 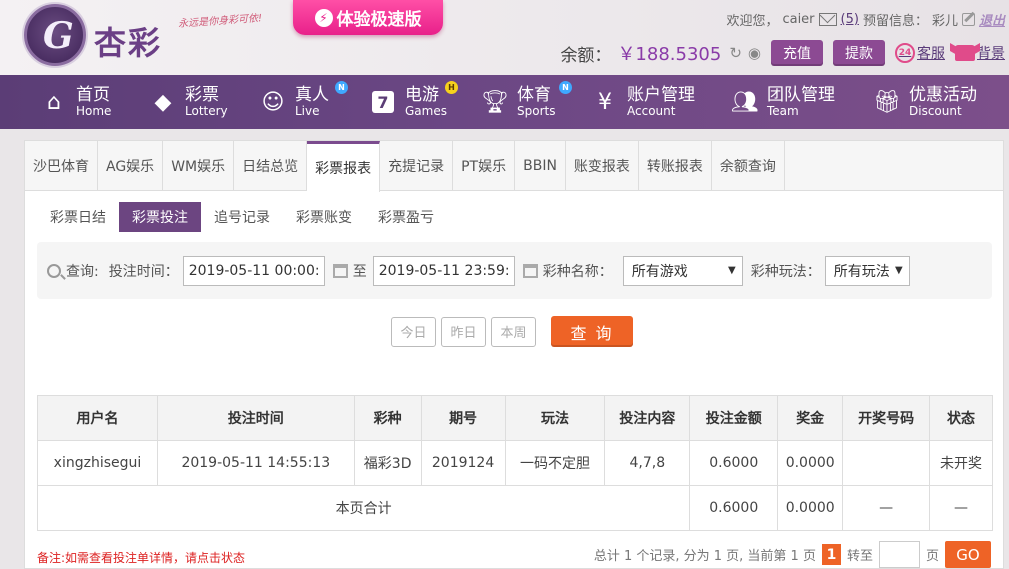 What do you see at coordinates (253, 270) in the screenshot?
I see `start-time-input` at bounding box center [253, 270].